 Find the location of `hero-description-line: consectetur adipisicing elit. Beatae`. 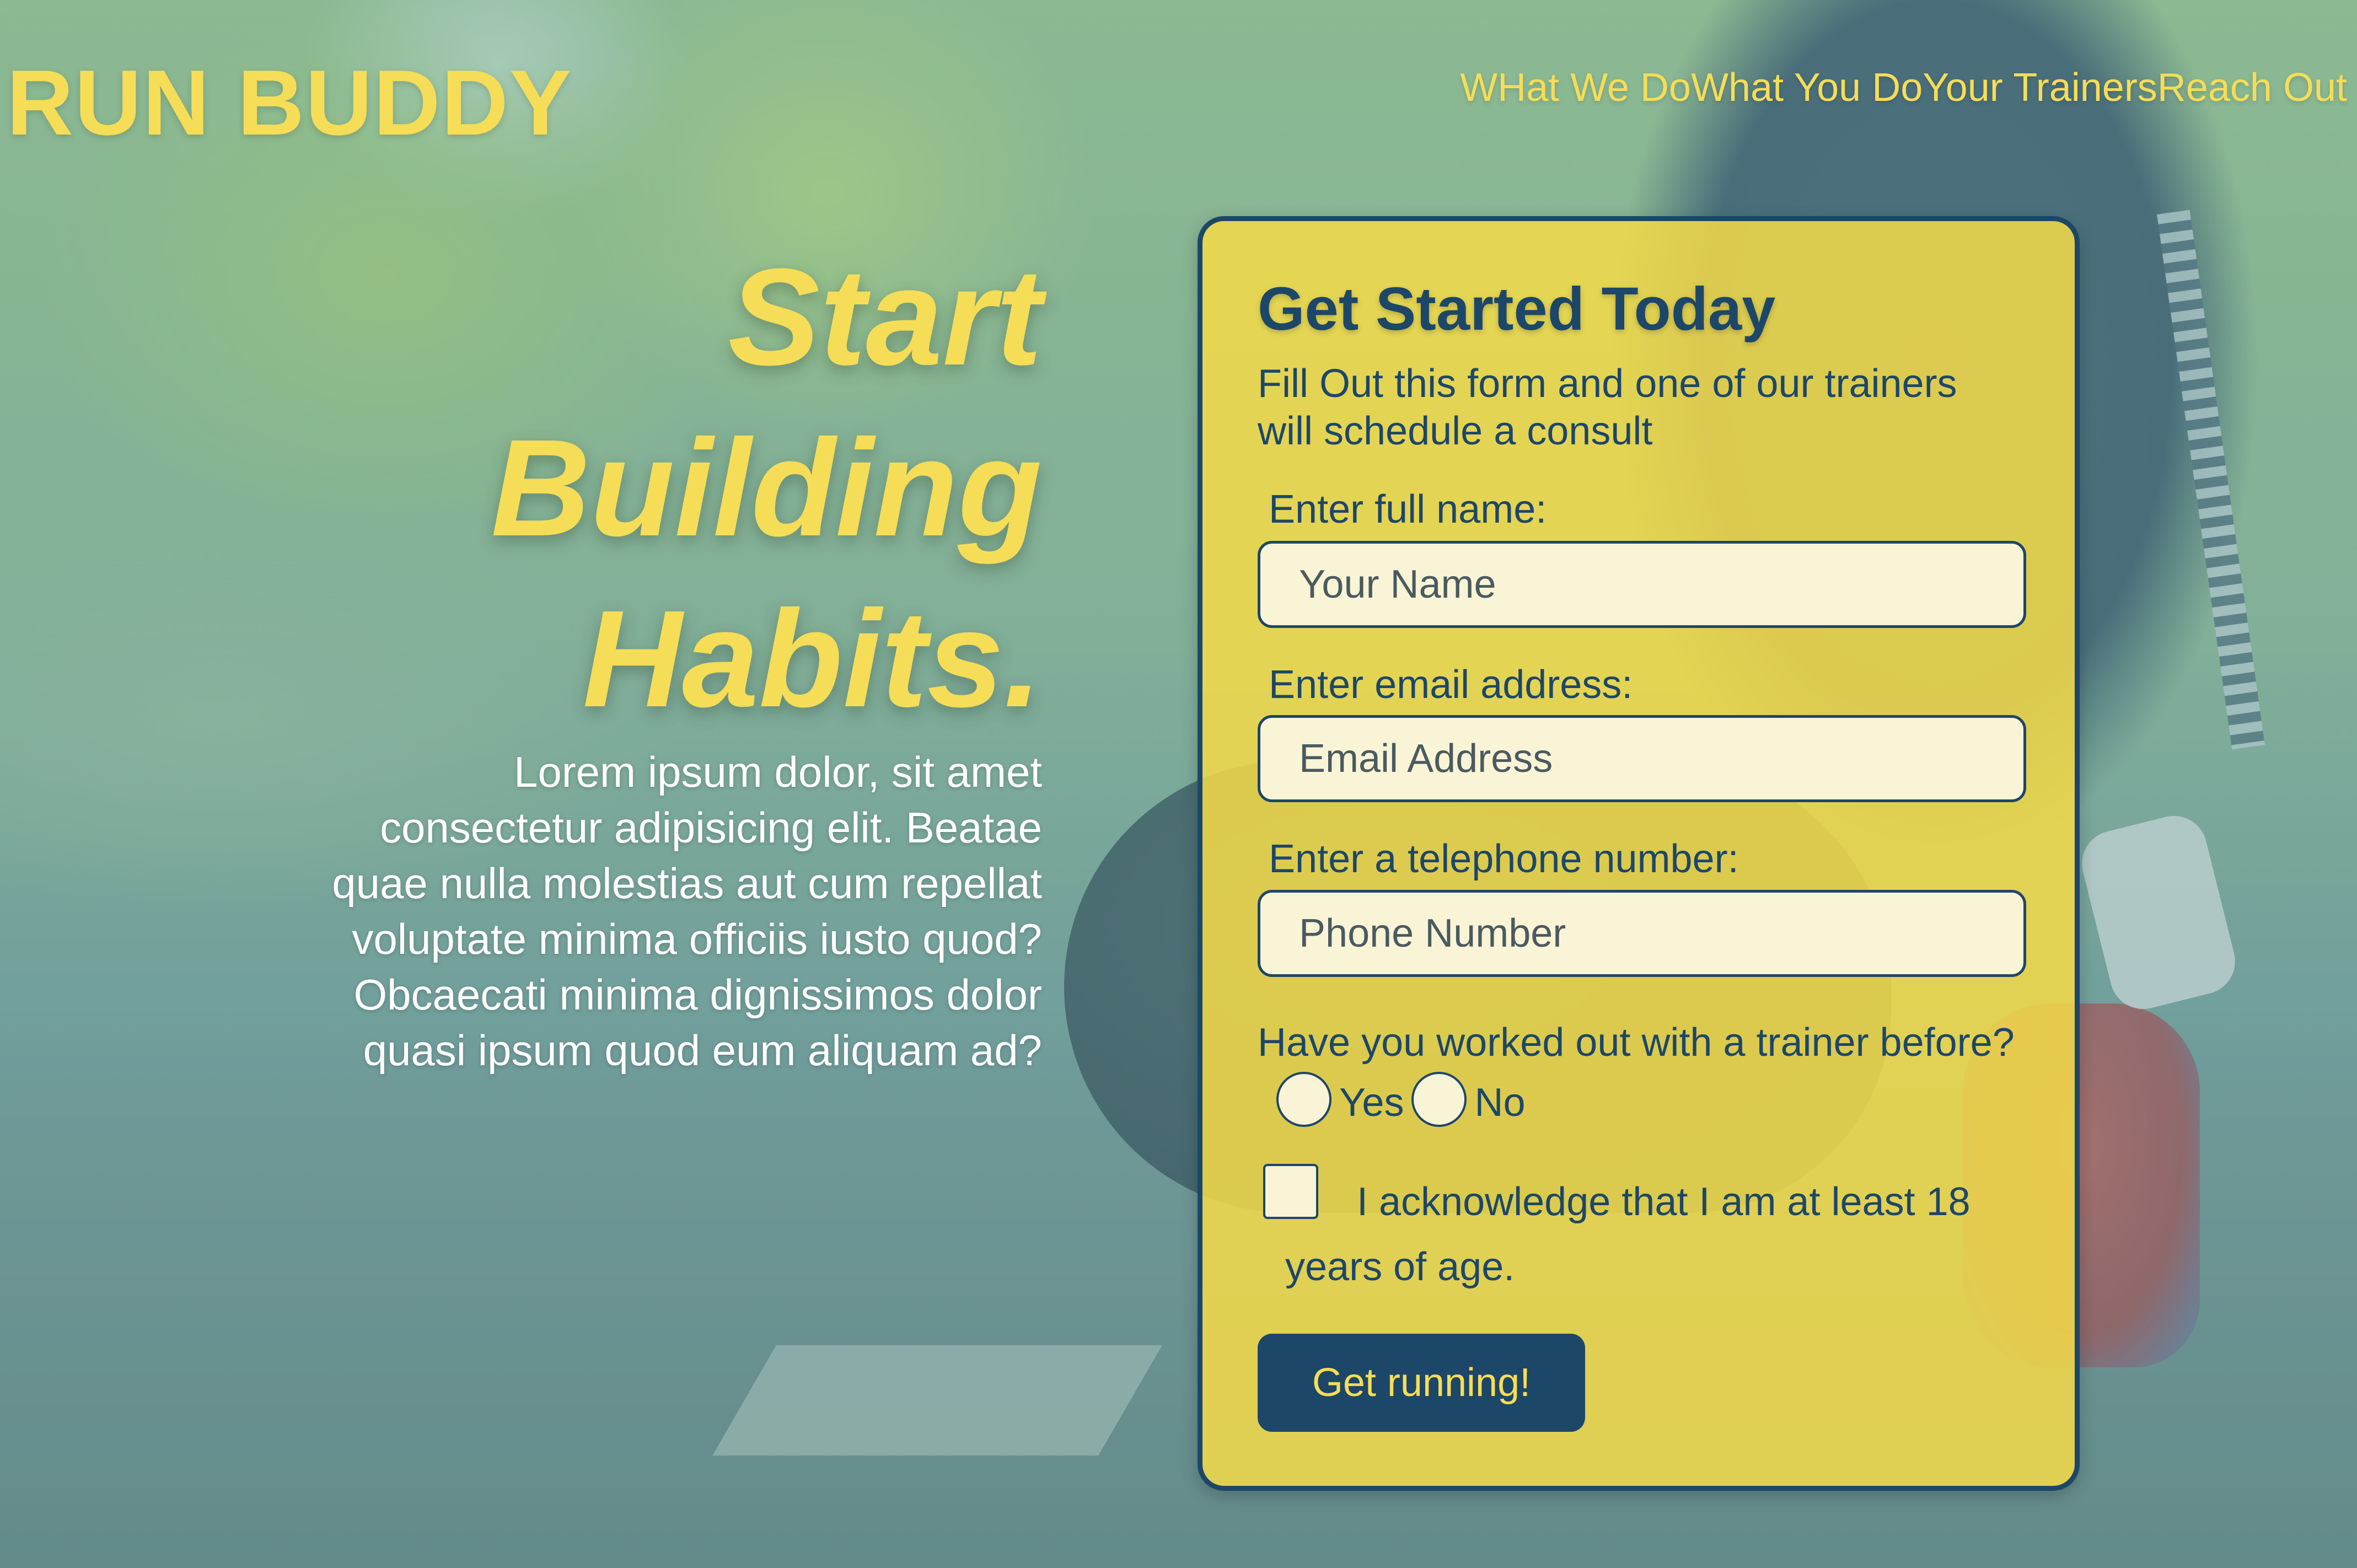

hero-description-line: consectetur adipisicing elit. Beatae is located at coordinates (710, 827).